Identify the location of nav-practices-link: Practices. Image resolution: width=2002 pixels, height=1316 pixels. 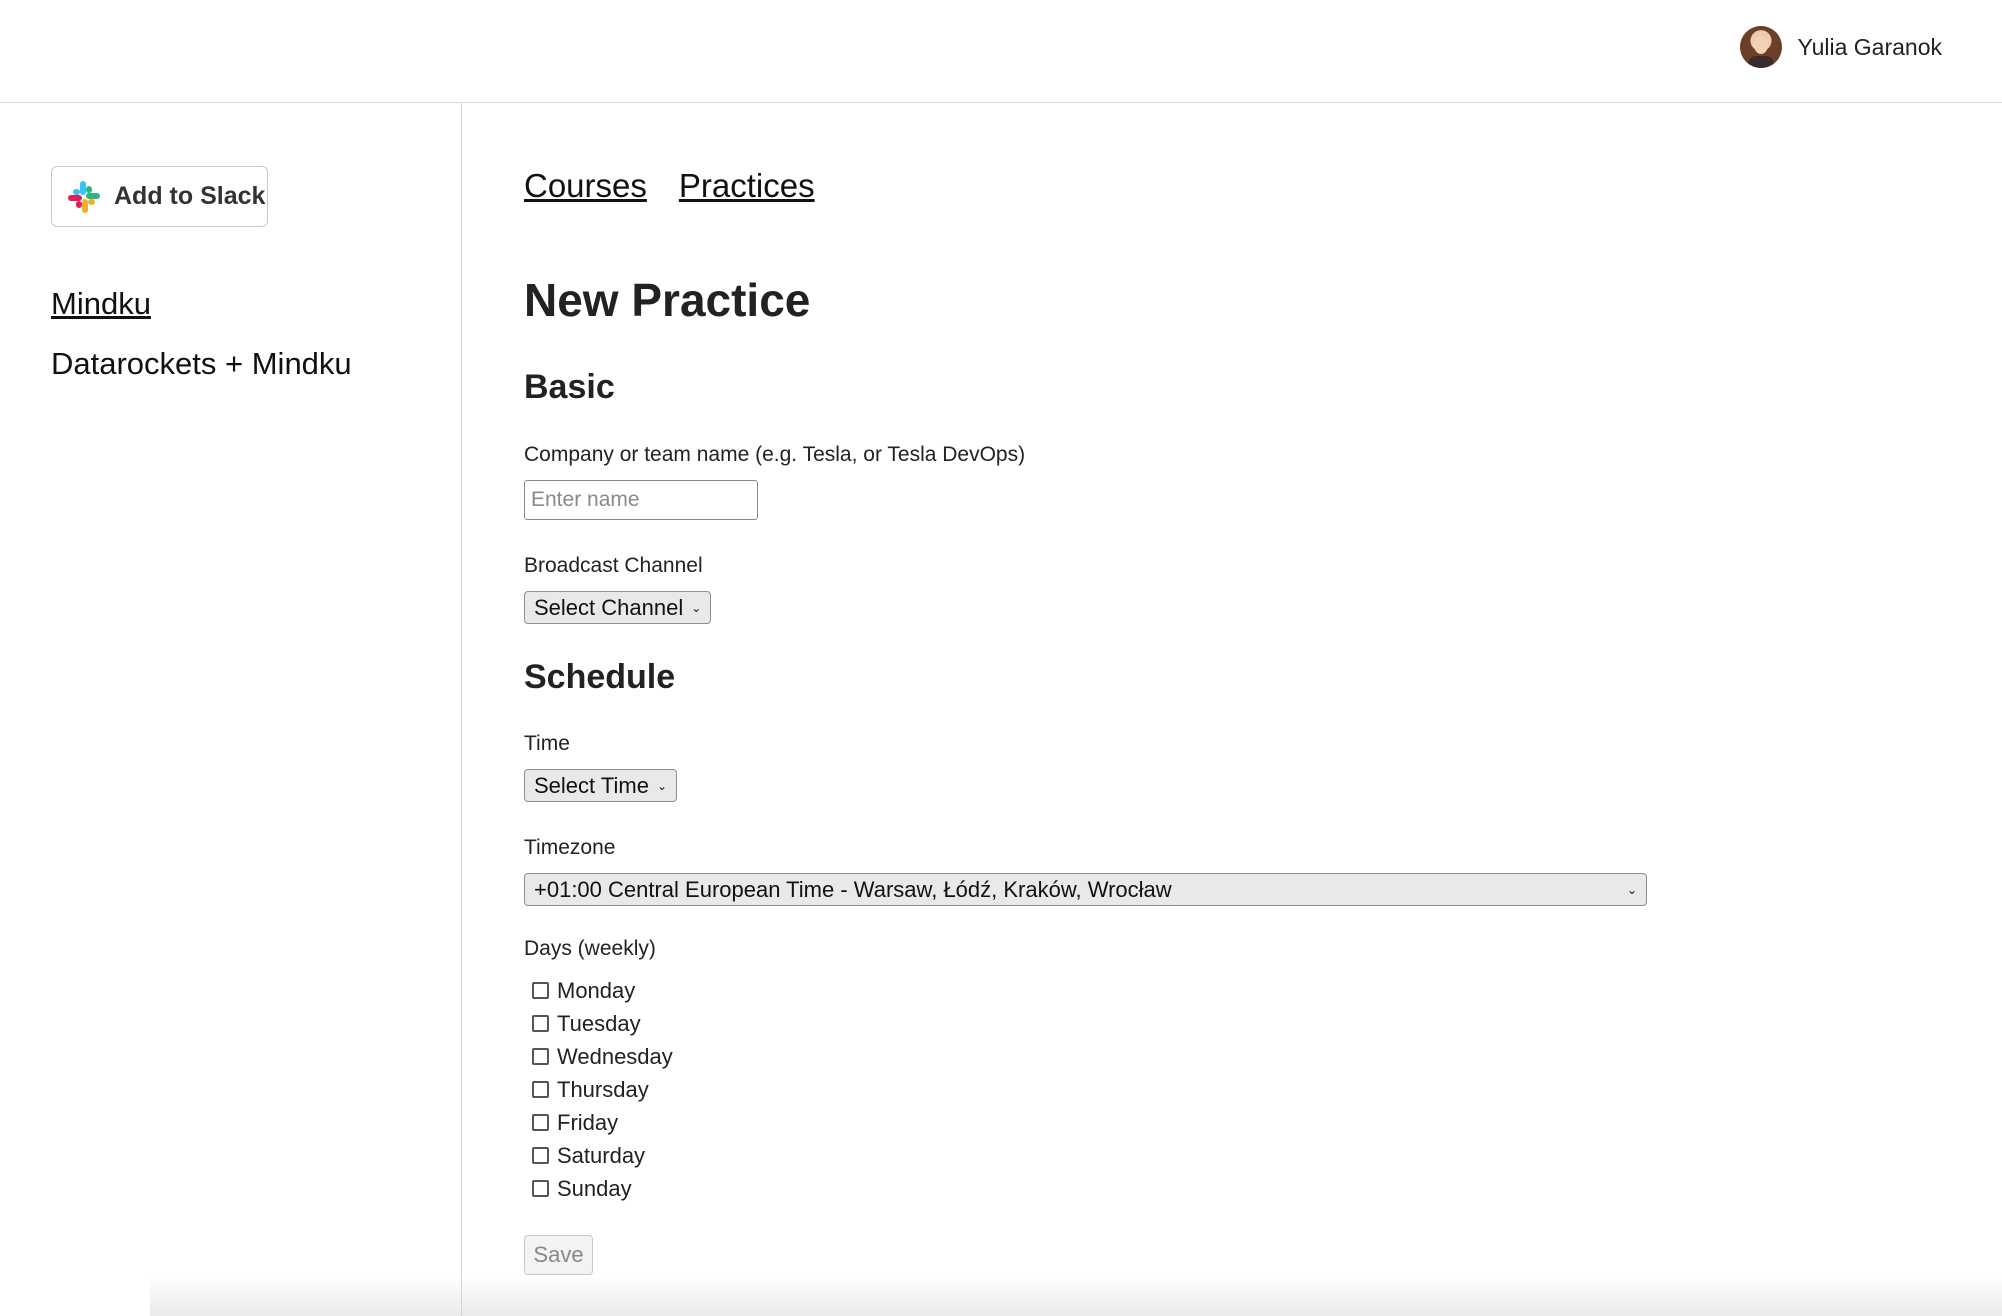
(747, 186).